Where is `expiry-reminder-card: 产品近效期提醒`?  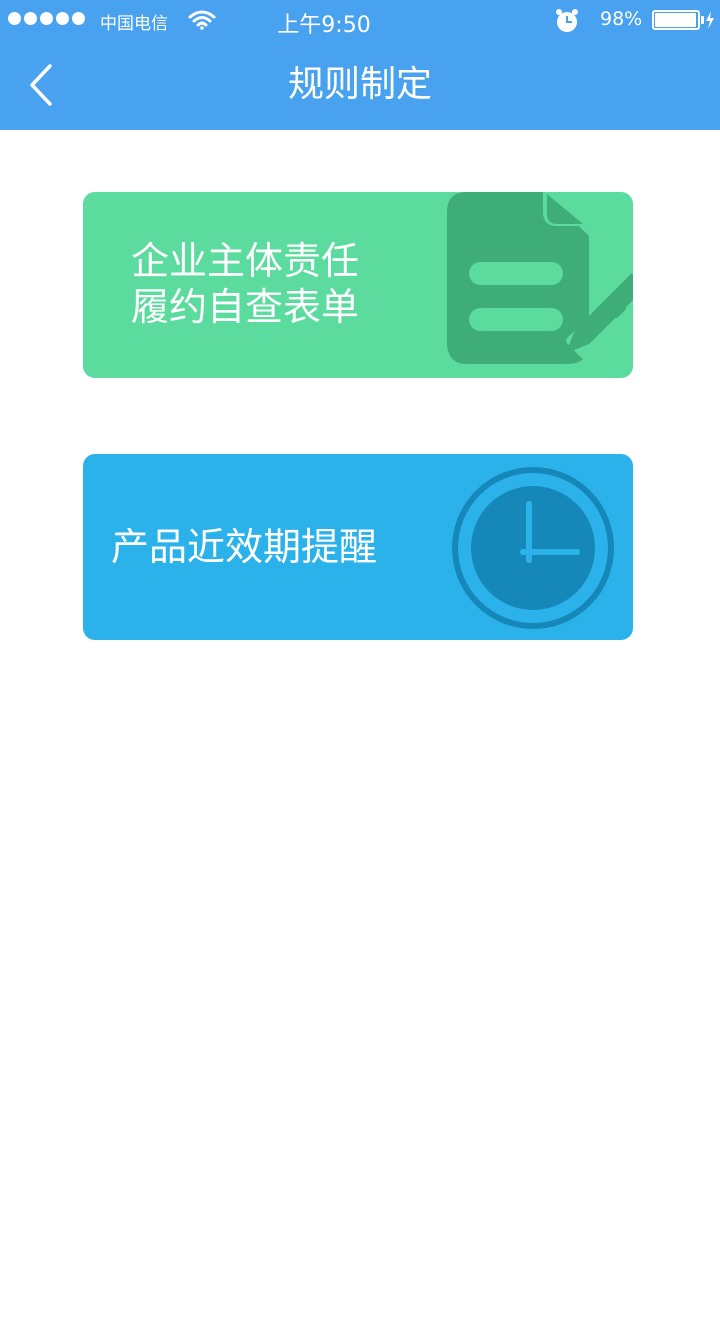 expiry-reminder-card: 产品近效期提醒 is located at coordinates (358, 547).